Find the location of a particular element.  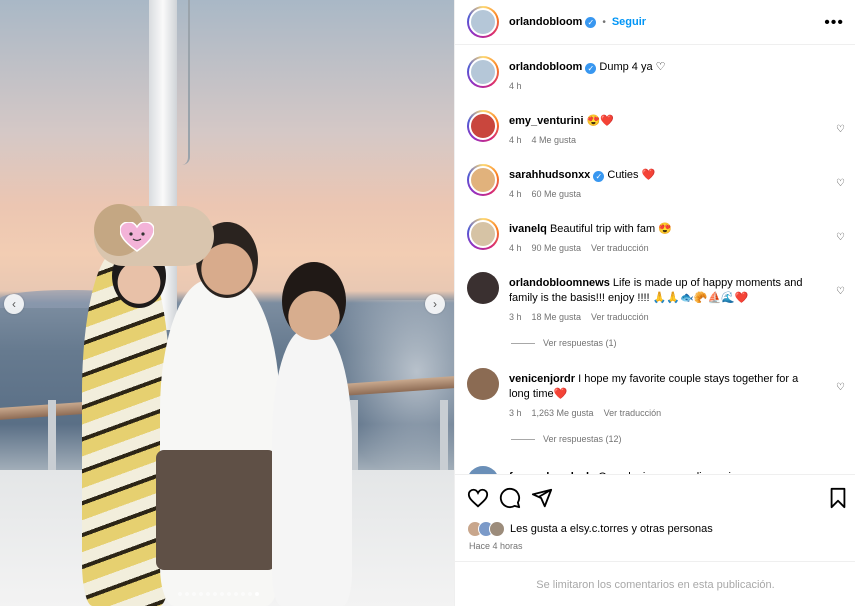

carousel-dots is located at coordinates (218, 594).